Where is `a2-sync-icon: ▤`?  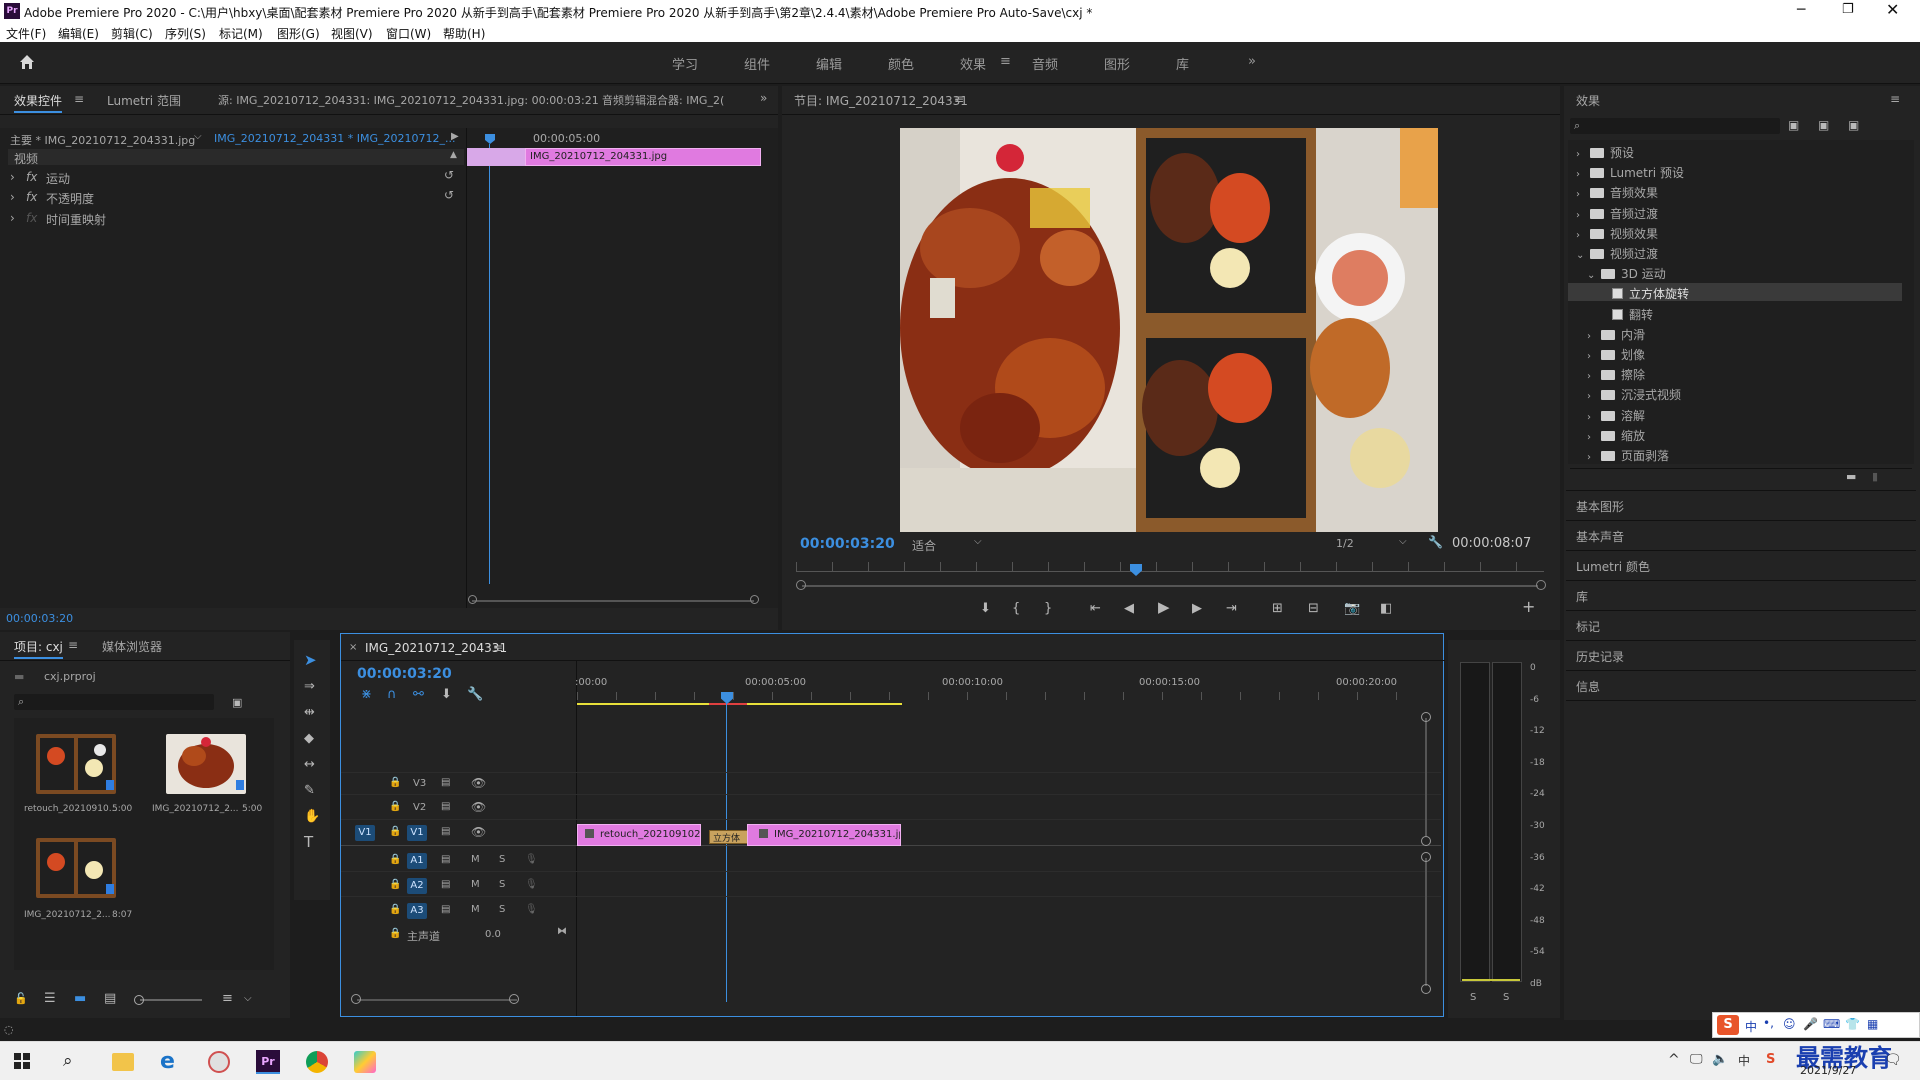 a2-sync-icon: ▤ is located at coordinates (445, 884).